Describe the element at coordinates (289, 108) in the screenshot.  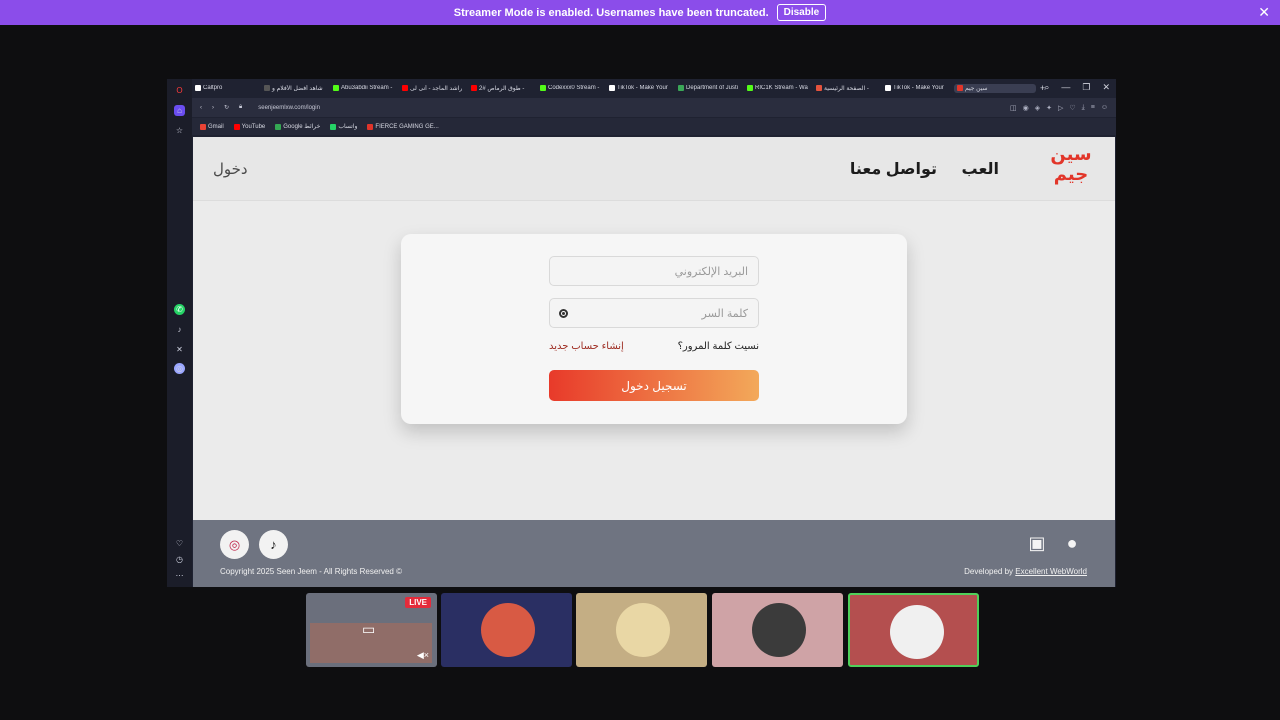
I see `url-field: seenjeemlxw.com/login` at that location.